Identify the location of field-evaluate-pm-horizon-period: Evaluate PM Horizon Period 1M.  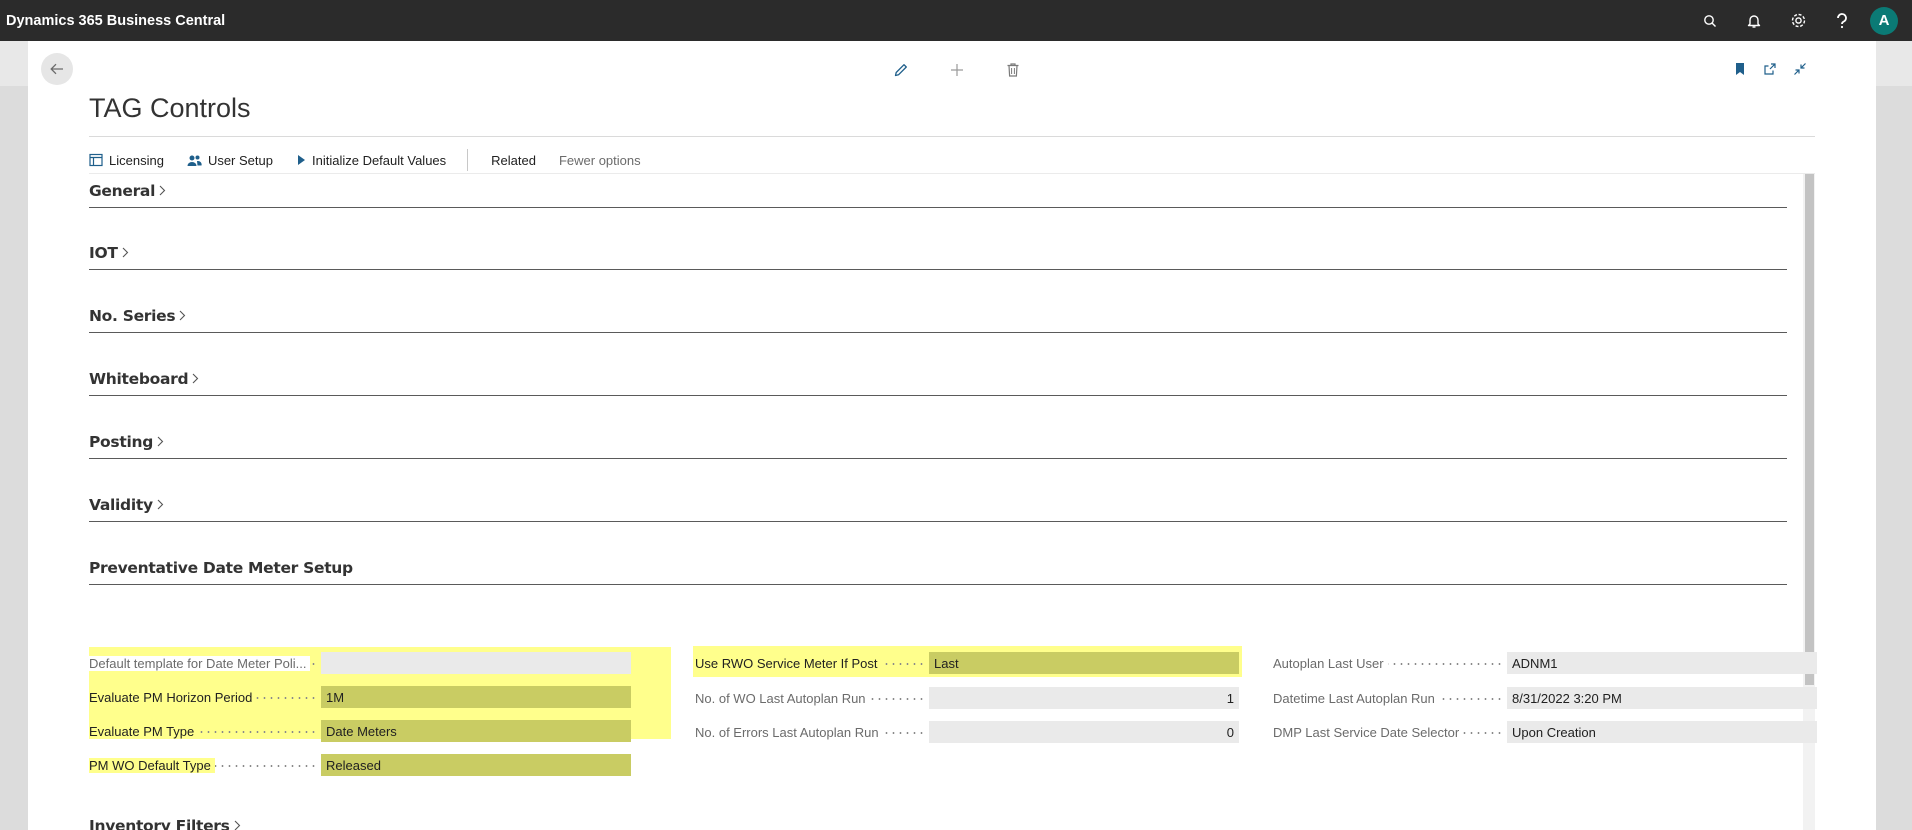
(360, 697).